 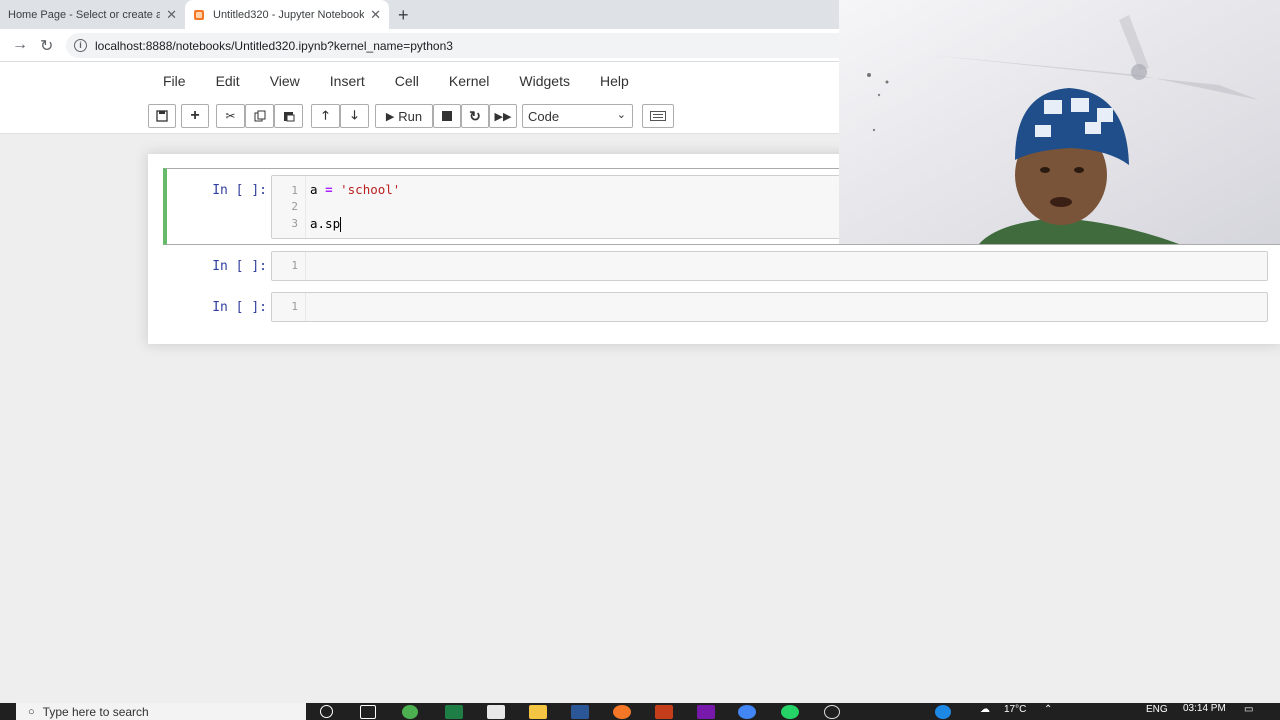 What do you see at coordinates (341, 224) in the screenshot?
I see `text-cursor` at bounding box center [341, 224].